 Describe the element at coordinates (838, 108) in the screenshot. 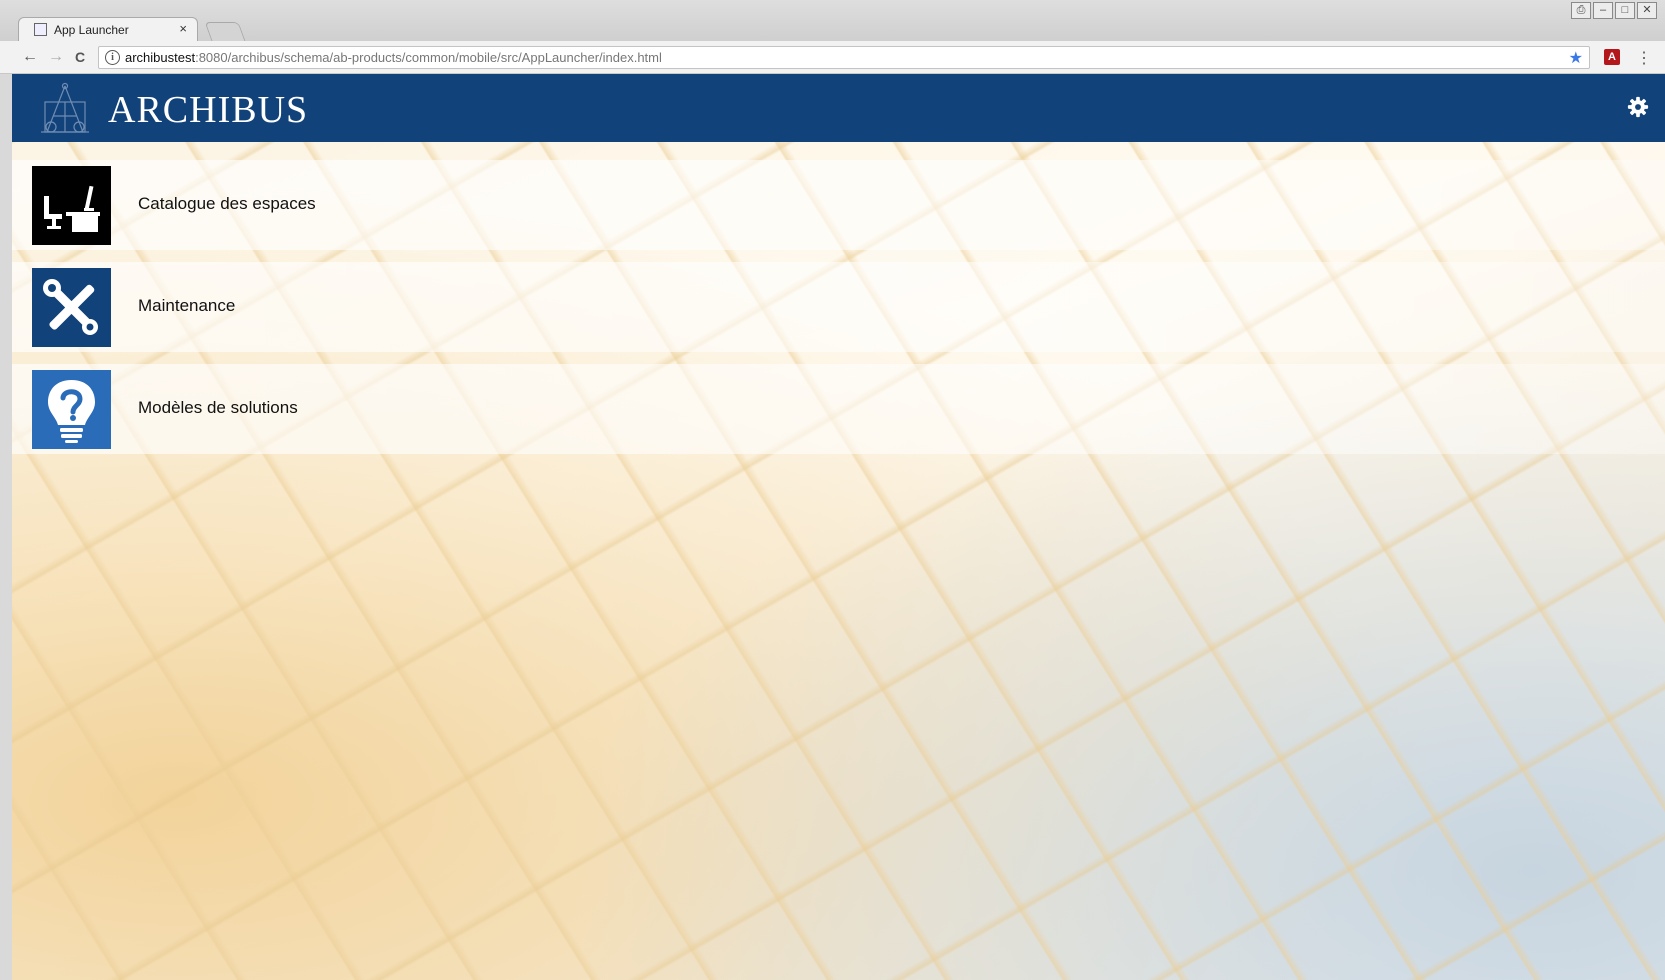

I see `app-header: ARCHIBUS` at that location.